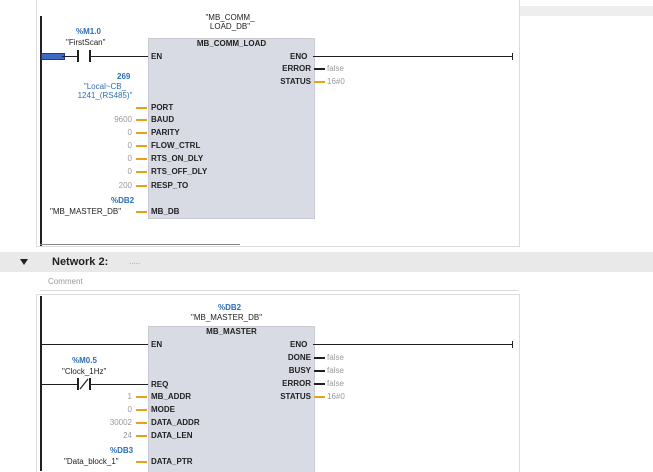 The width and height of the screenshot is (653, 472). Describe the element at coordinates (41, 131) in the screenshot. I see `network-1-power-rail` at that location.